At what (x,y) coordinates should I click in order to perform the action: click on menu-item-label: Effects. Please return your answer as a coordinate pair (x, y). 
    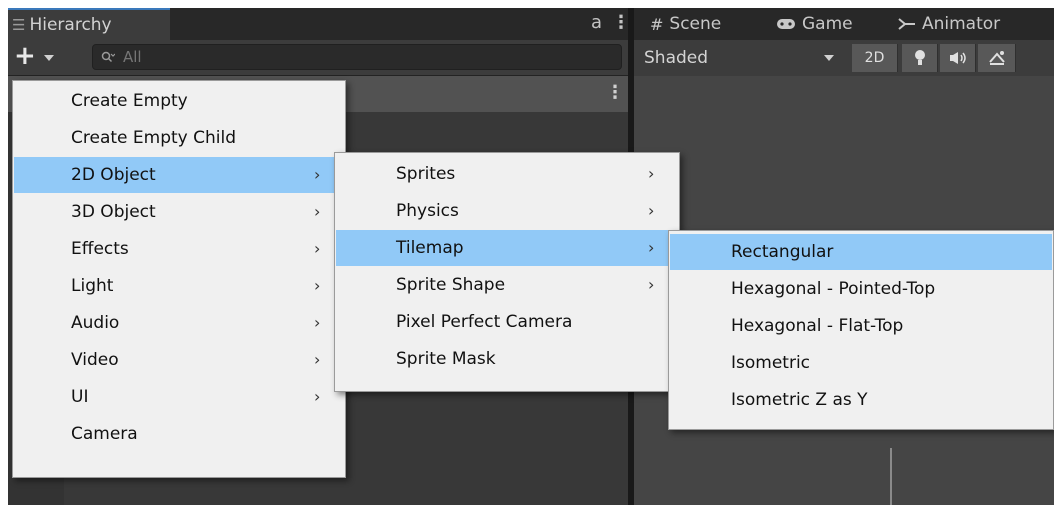
    Looking at the image, I should click on (100, 249).